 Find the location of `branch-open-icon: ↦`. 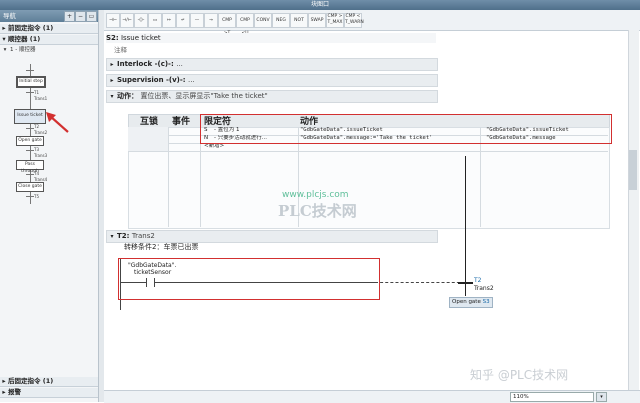

branch-open-icon: ↦ is located at coordinates (169, 20).